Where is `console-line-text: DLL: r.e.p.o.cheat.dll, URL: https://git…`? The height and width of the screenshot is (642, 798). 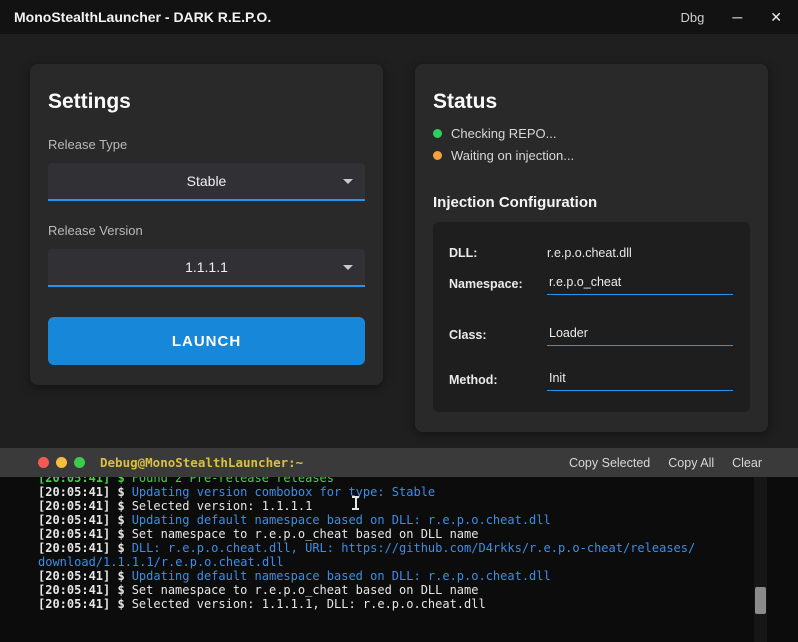 console-line-text: DLL: r.e.p.o.cheat.dll, URL: https://git… is located at coordinates (413, 548).